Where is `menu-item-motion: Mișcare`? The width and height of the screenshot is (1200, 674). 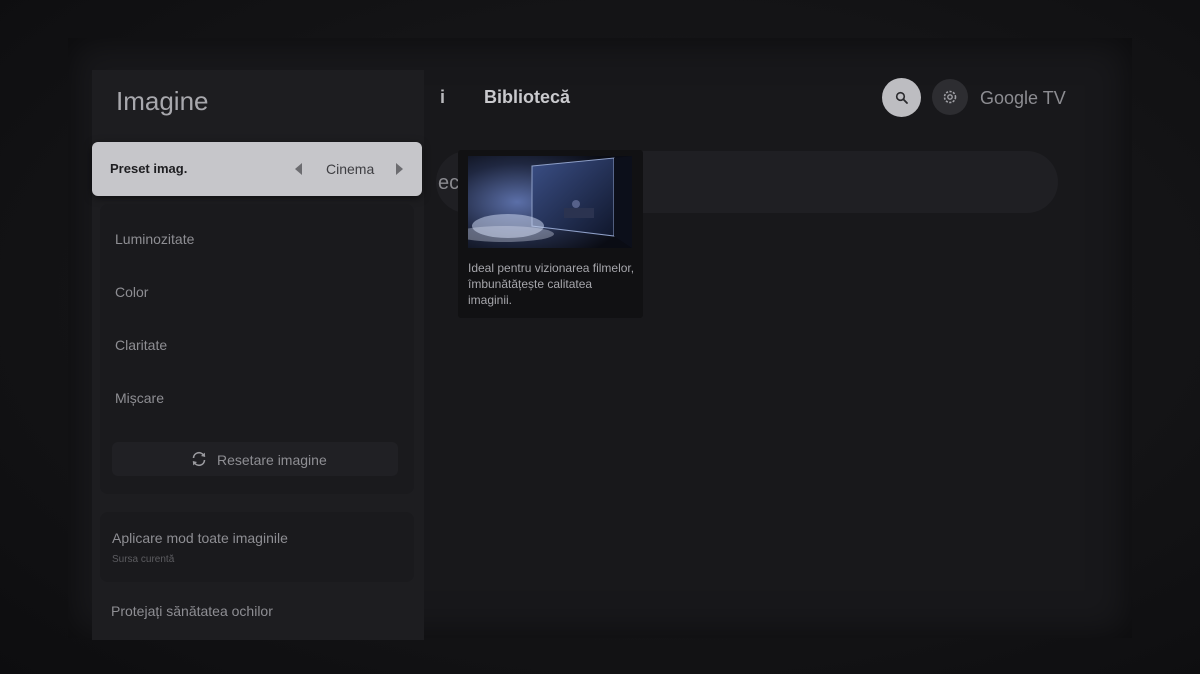 menu-item-motion: Mișcare is located at coordinates (139, 398).